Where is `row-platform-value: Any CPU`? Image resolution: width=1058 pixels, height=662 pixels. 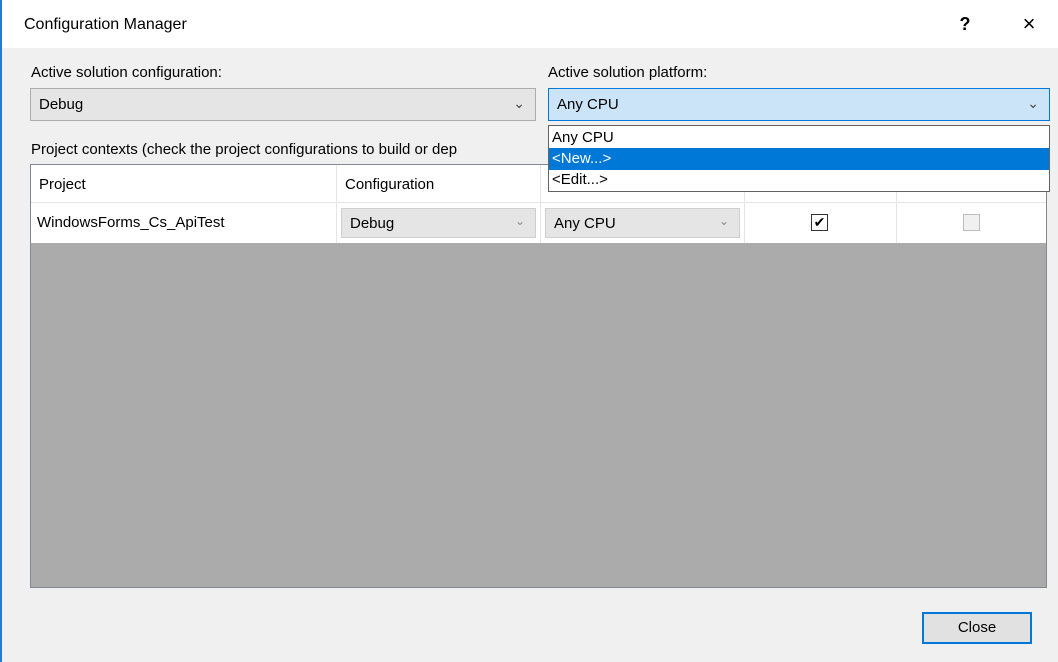 row-platform-value: Any CPU is located at coordinates (585, 223).